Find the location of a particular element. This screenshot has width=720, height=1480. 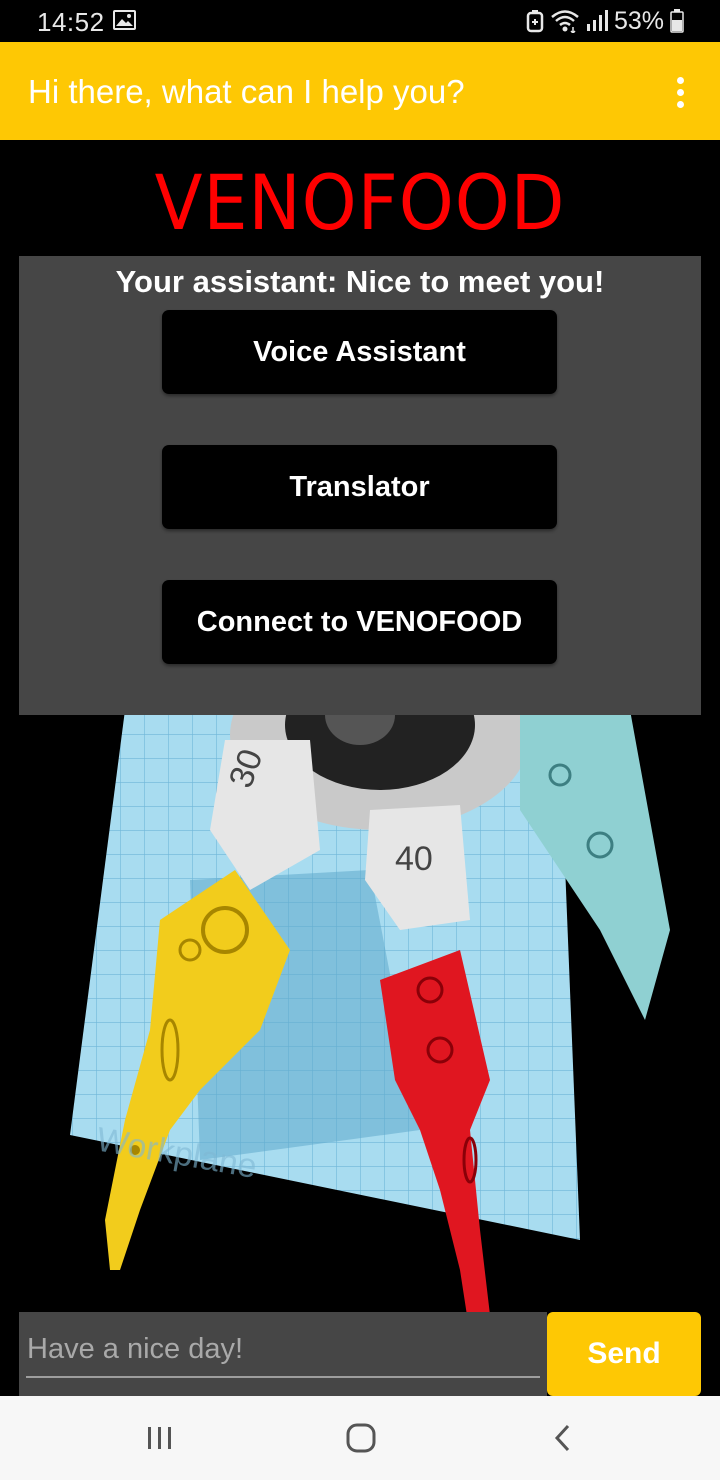

signal-icon is located at coordinates (597, 20).